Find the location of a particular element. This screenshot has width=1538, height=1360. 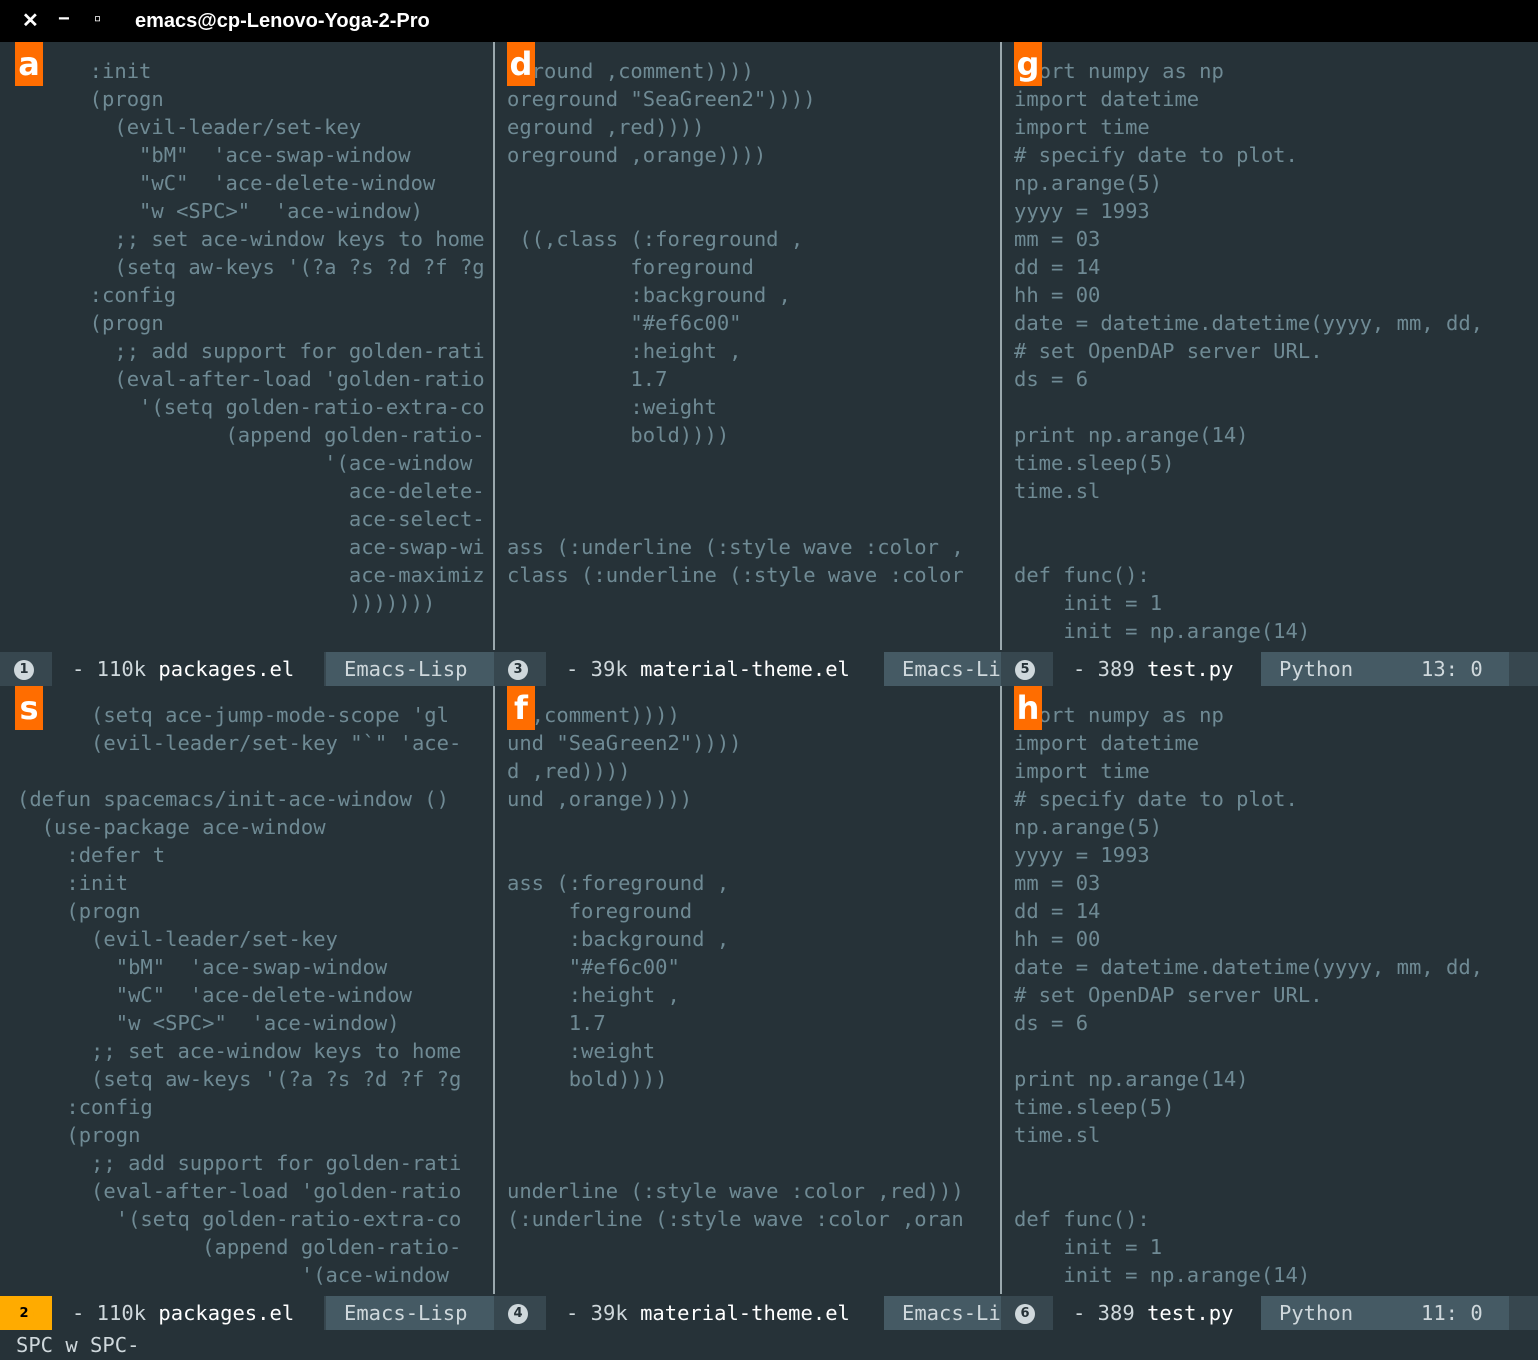

code-line: time.sl is located at coordinates (1057, 1135).